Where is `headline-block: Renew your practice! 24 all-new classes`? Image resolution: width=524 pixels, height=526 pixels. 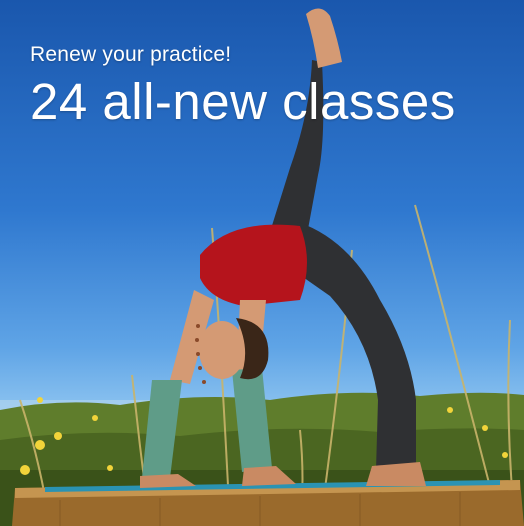 headline-block: Renew your practice! 24 all-new classes is located at coordinates (243, 85).